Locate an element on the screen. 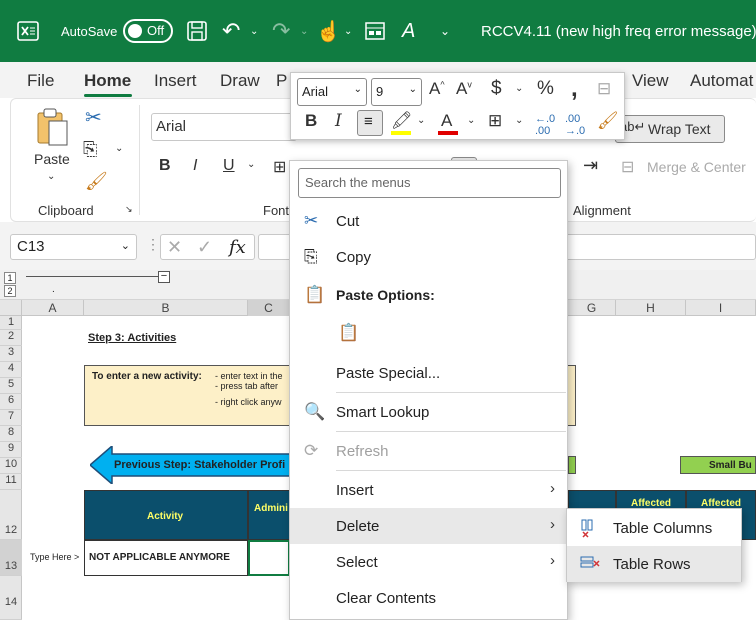 The width and height of the screenshot is (756, 620). tab-file: File is located at coordinates (40, 81).